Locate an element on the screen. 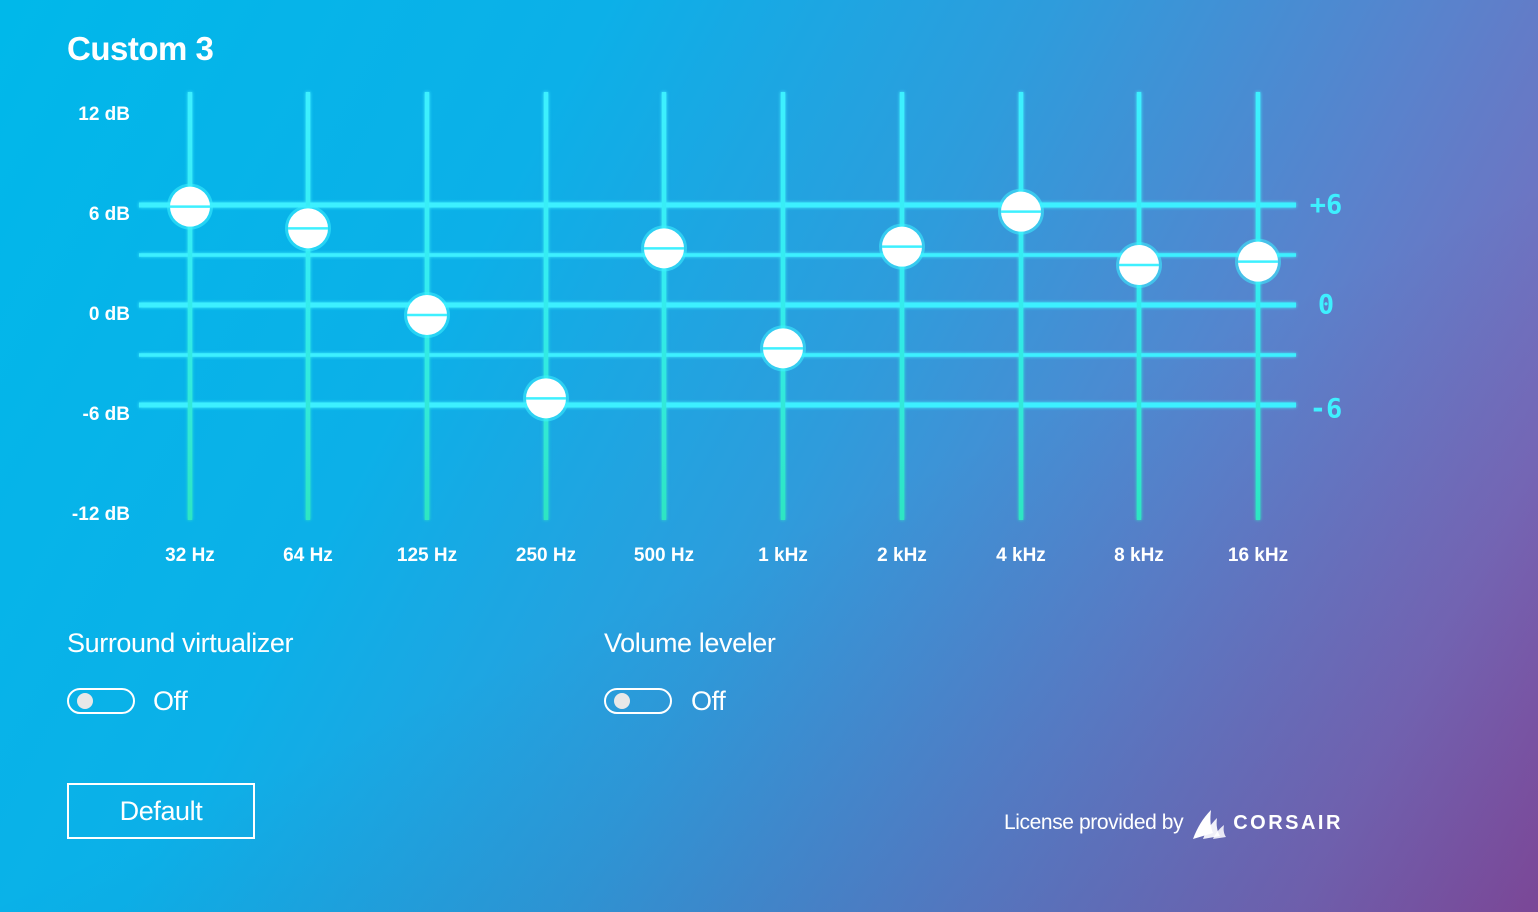 The width and height of the screenshot is (1538, 912). band-label: 125 Hz is located at coordinates (427, 555).